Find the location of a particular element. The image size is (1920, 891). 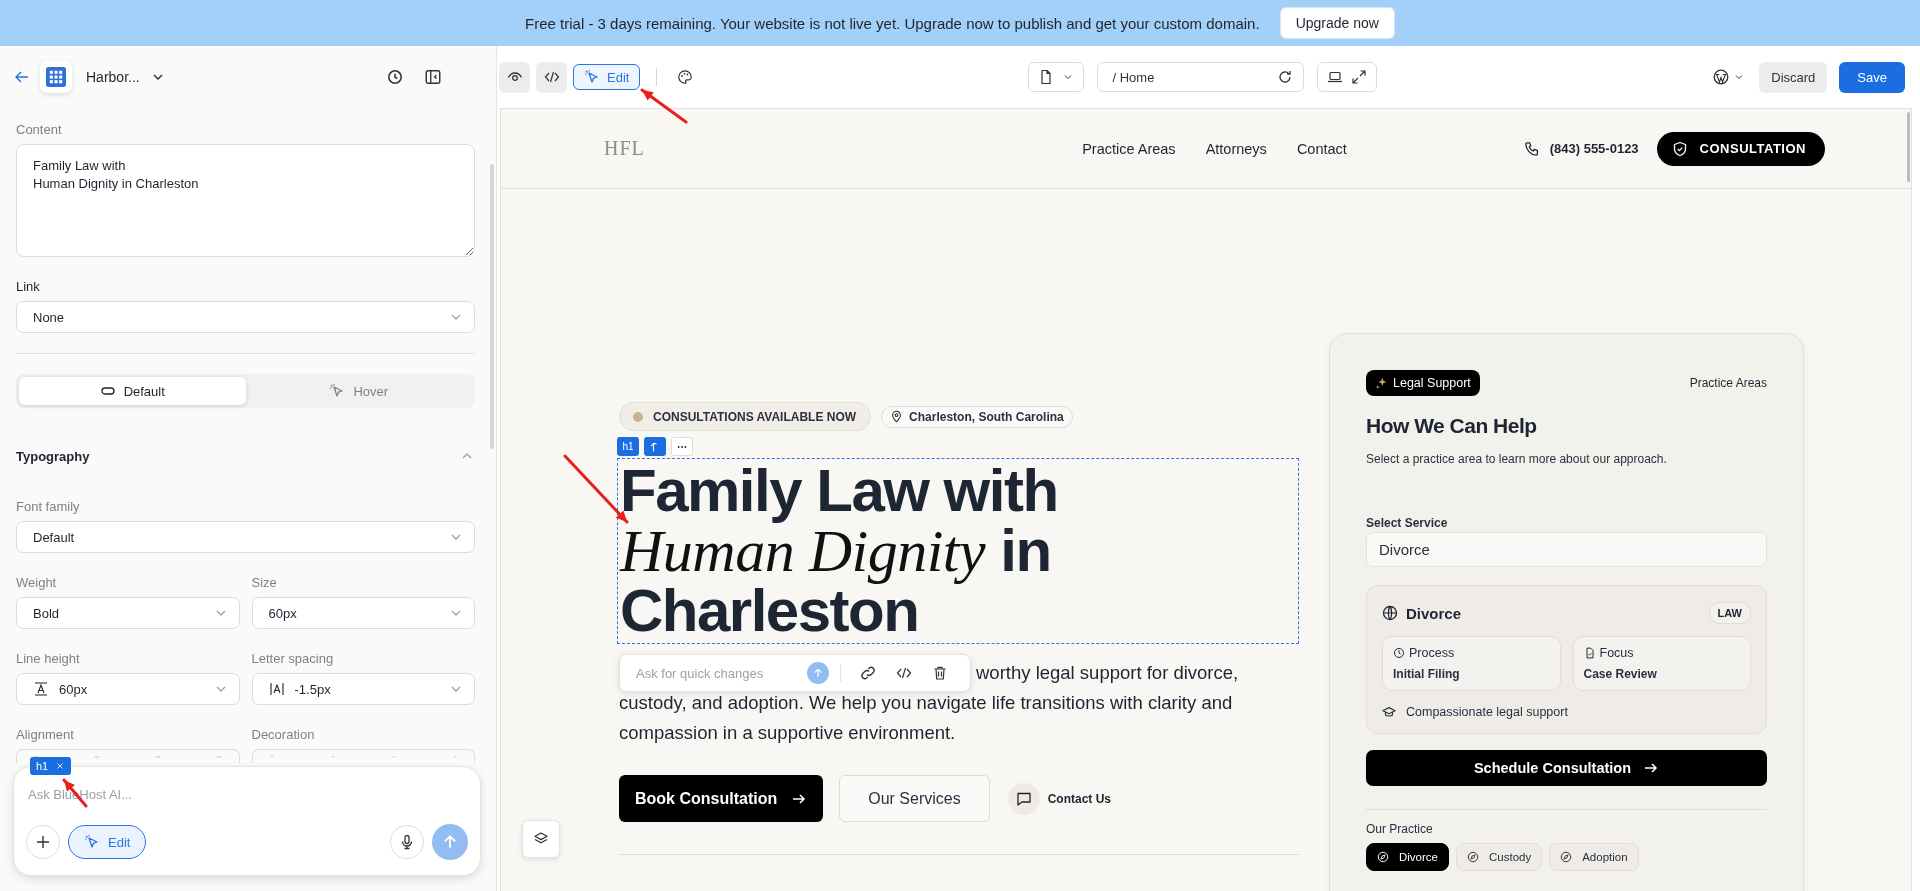

stat-label: Process is located at coordinates (1432, 653).